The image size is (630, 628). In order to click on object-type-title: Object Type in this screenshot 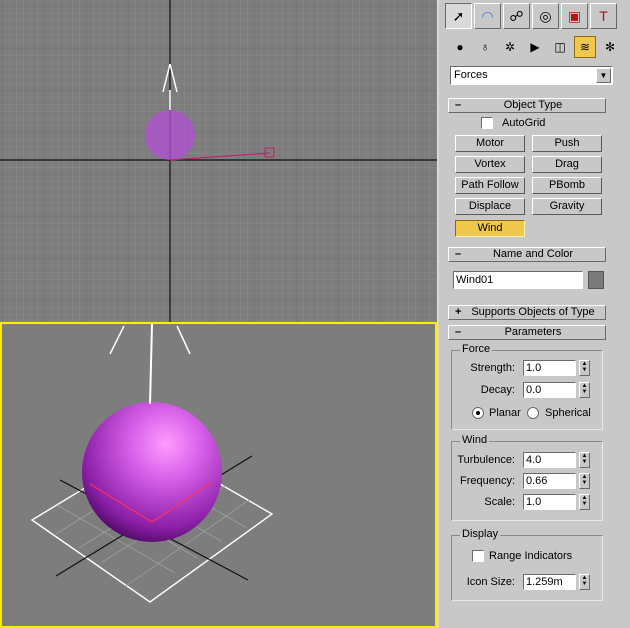, I will do `click(533, 105)`.